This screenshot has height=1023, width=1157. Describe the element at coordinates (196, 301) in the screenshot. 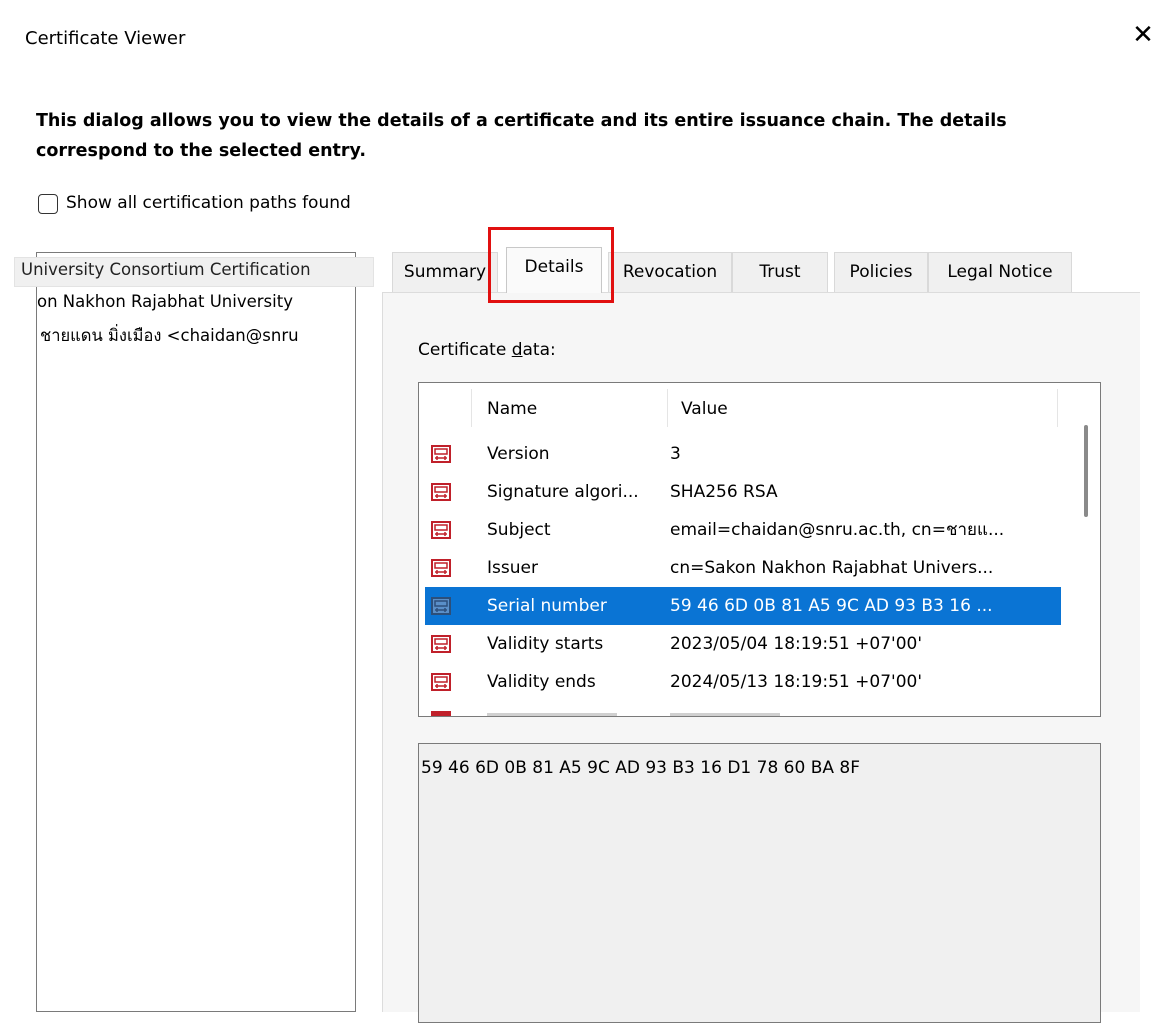

I see `chain-item-intermediate: on Nakhon Rajabhat University` at that location.